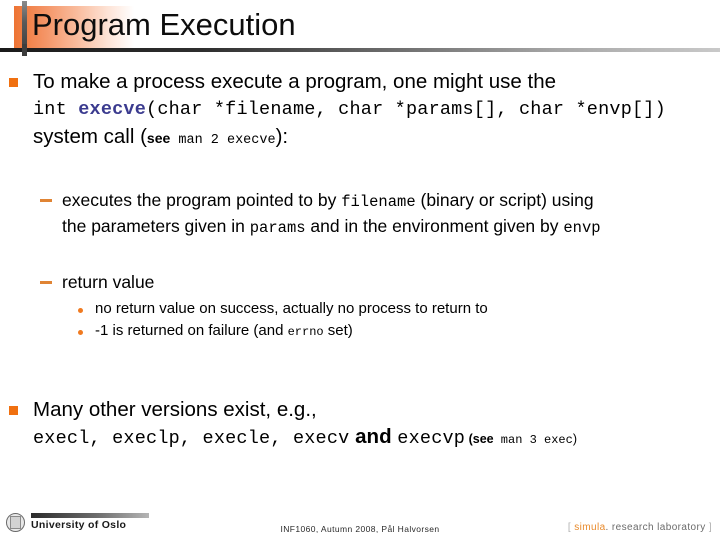 The width and height of the screenshot is (720, 540). I want to click on sub-bullet-1-text-c: the parameters given in, so click(156, 226).